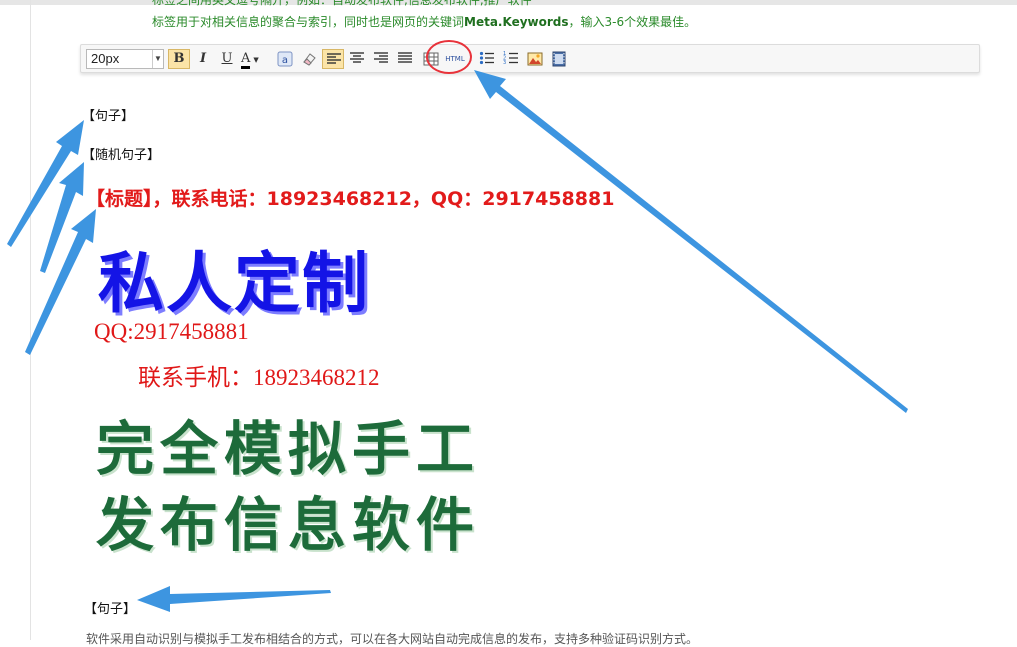 The width and height of the screenshot is (1017, 647). What do you see at coordinates (516, 22) in the screenshot?
I see `tag-hint-keyword: Meta.Keywords` at bounding box center [516, 22].